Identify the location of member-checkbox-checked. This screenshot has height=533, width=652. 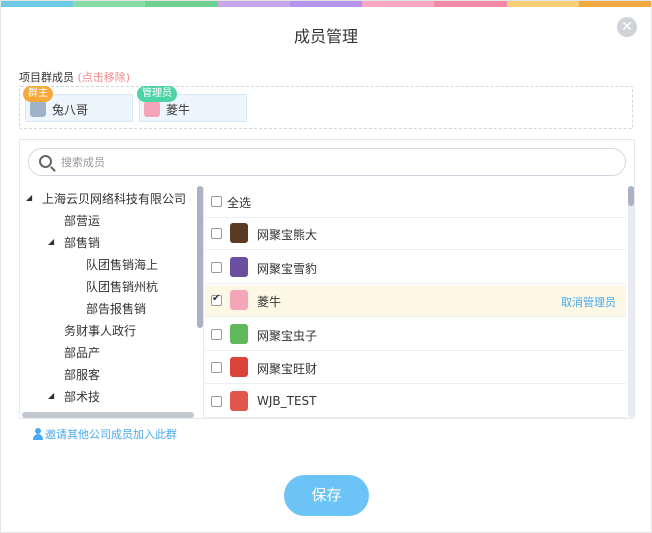
(216, 299).